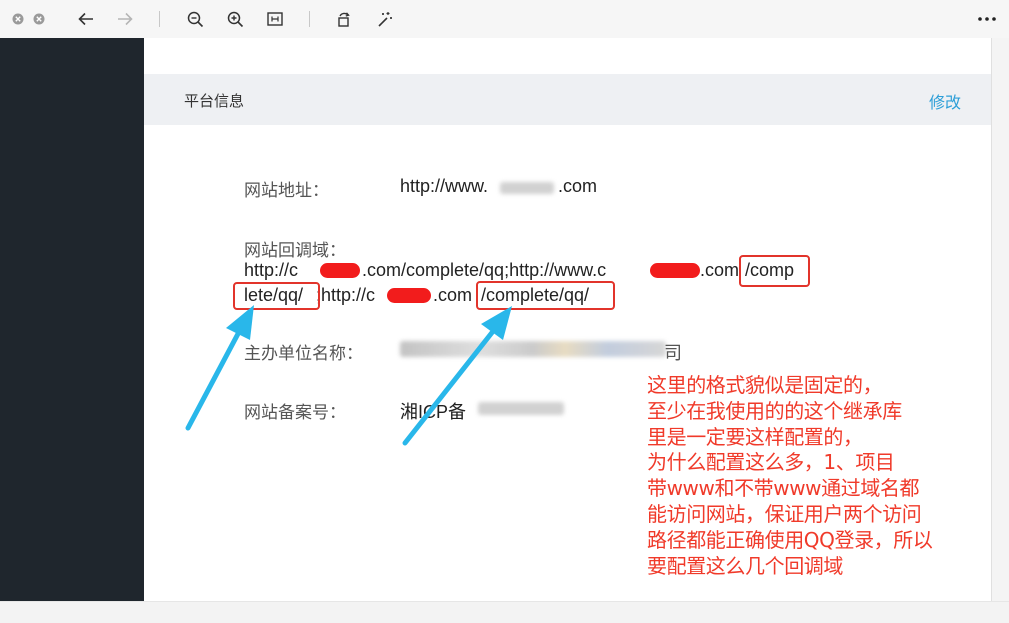  I want to click on zoom-out-icon, so click(195, 19).